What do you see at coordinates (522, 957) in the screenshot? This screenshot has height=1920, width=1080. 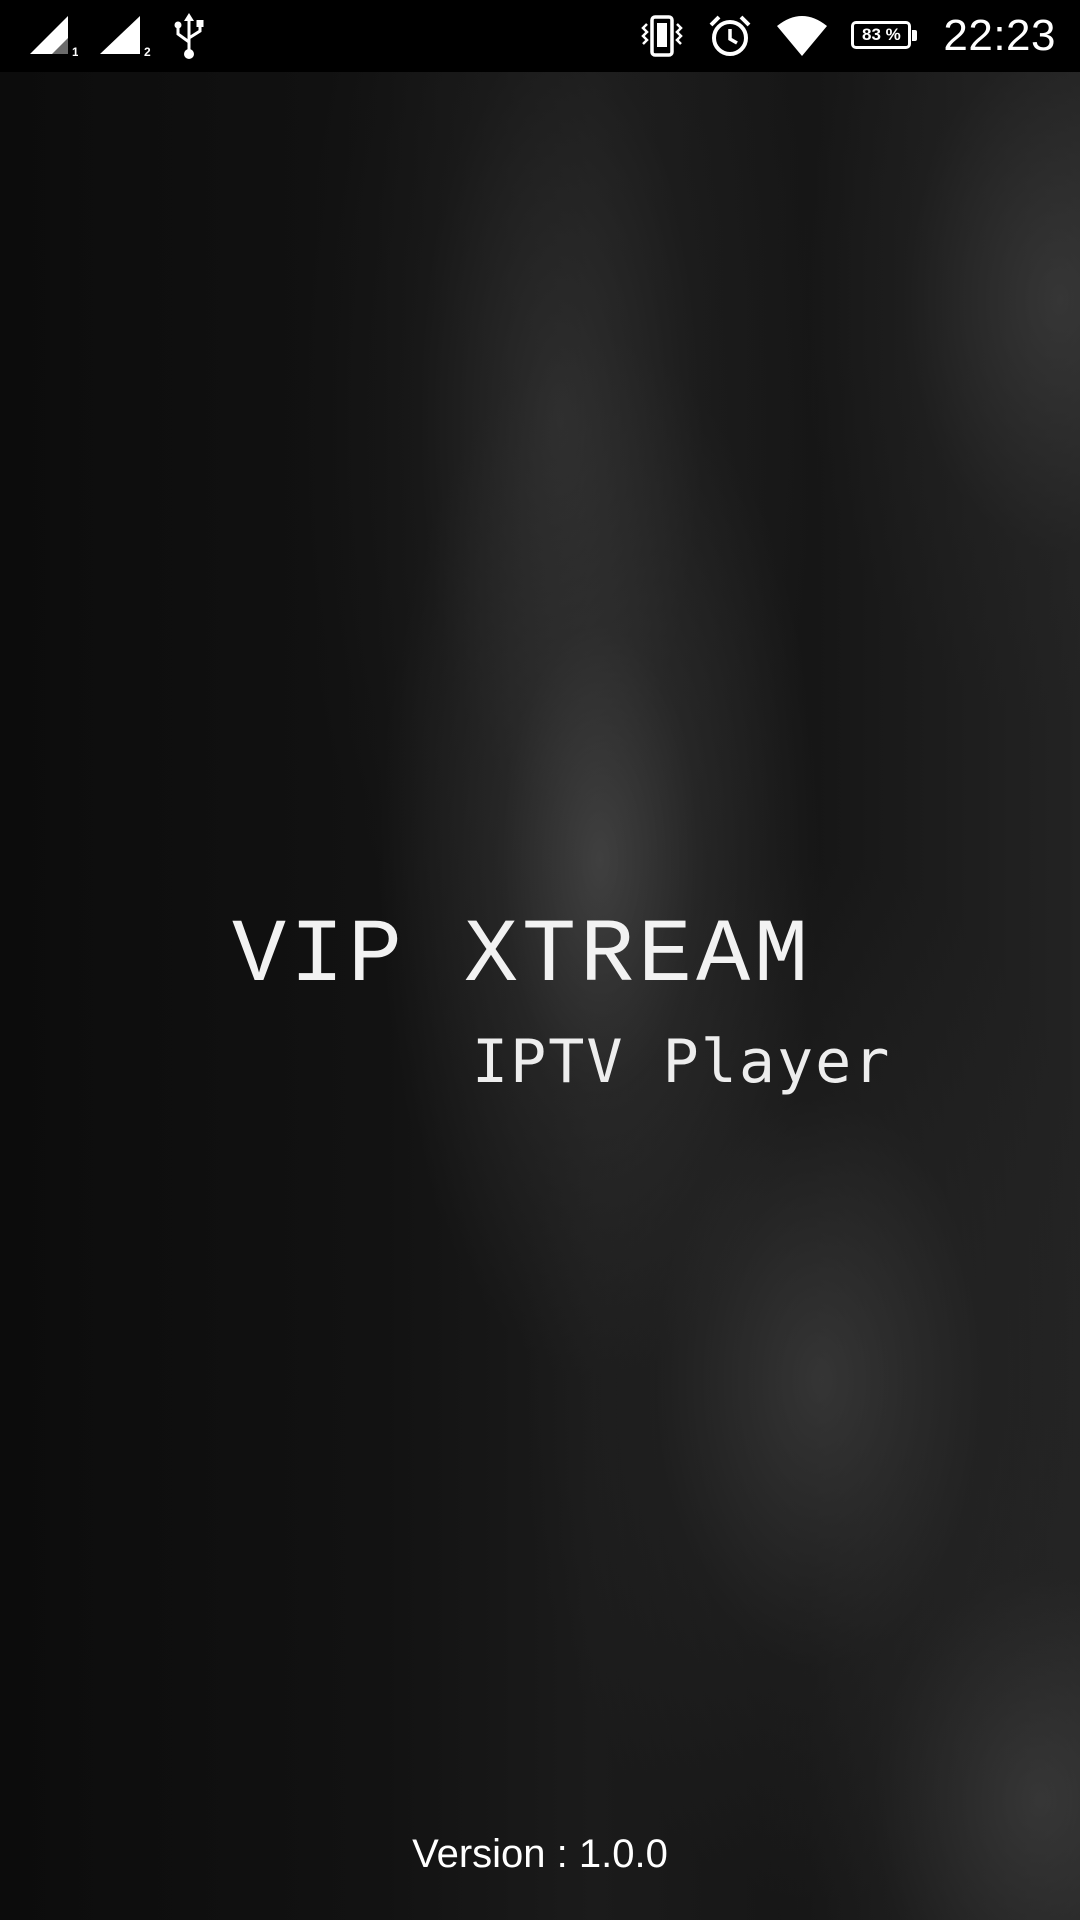 I see `app-title: VIP XTREAM` at bounding box center [522, 957].